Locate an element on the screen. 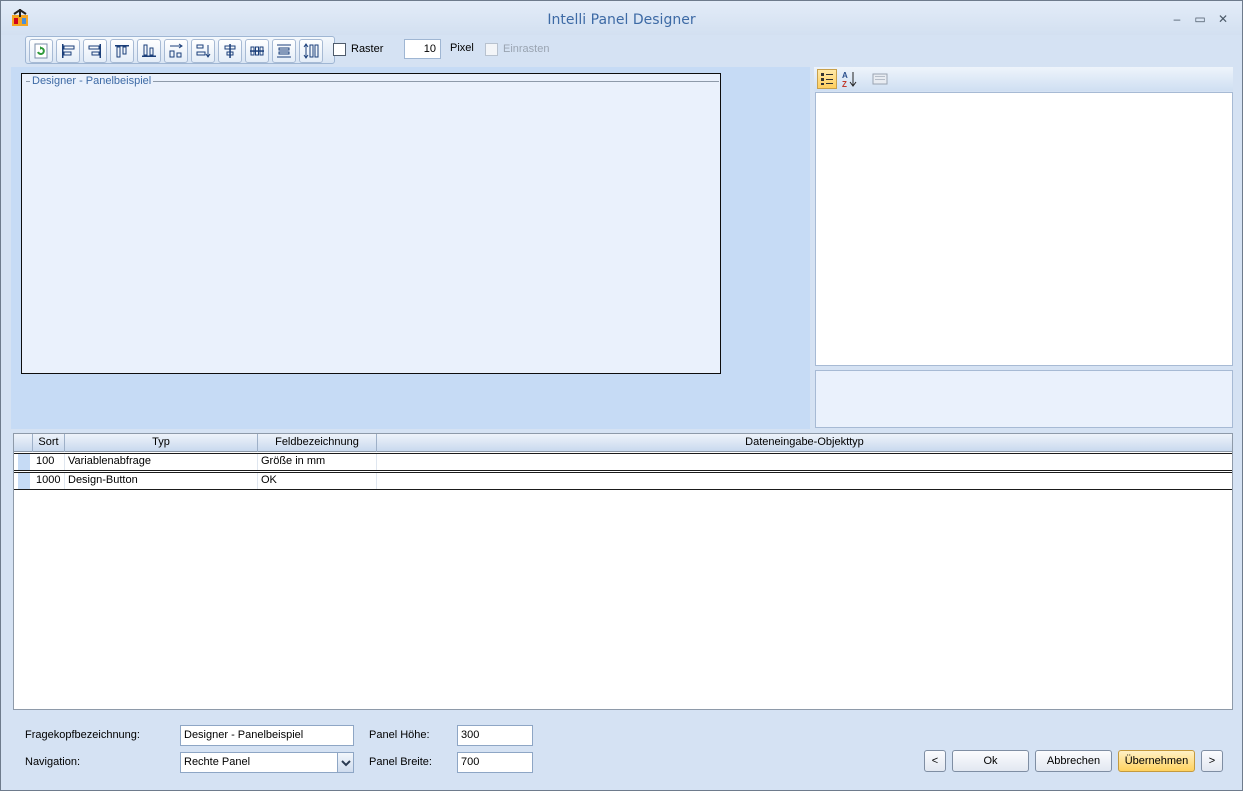 This screenshot has width=1243, height=791. next-button: > is located at coordinates (1212, 761).